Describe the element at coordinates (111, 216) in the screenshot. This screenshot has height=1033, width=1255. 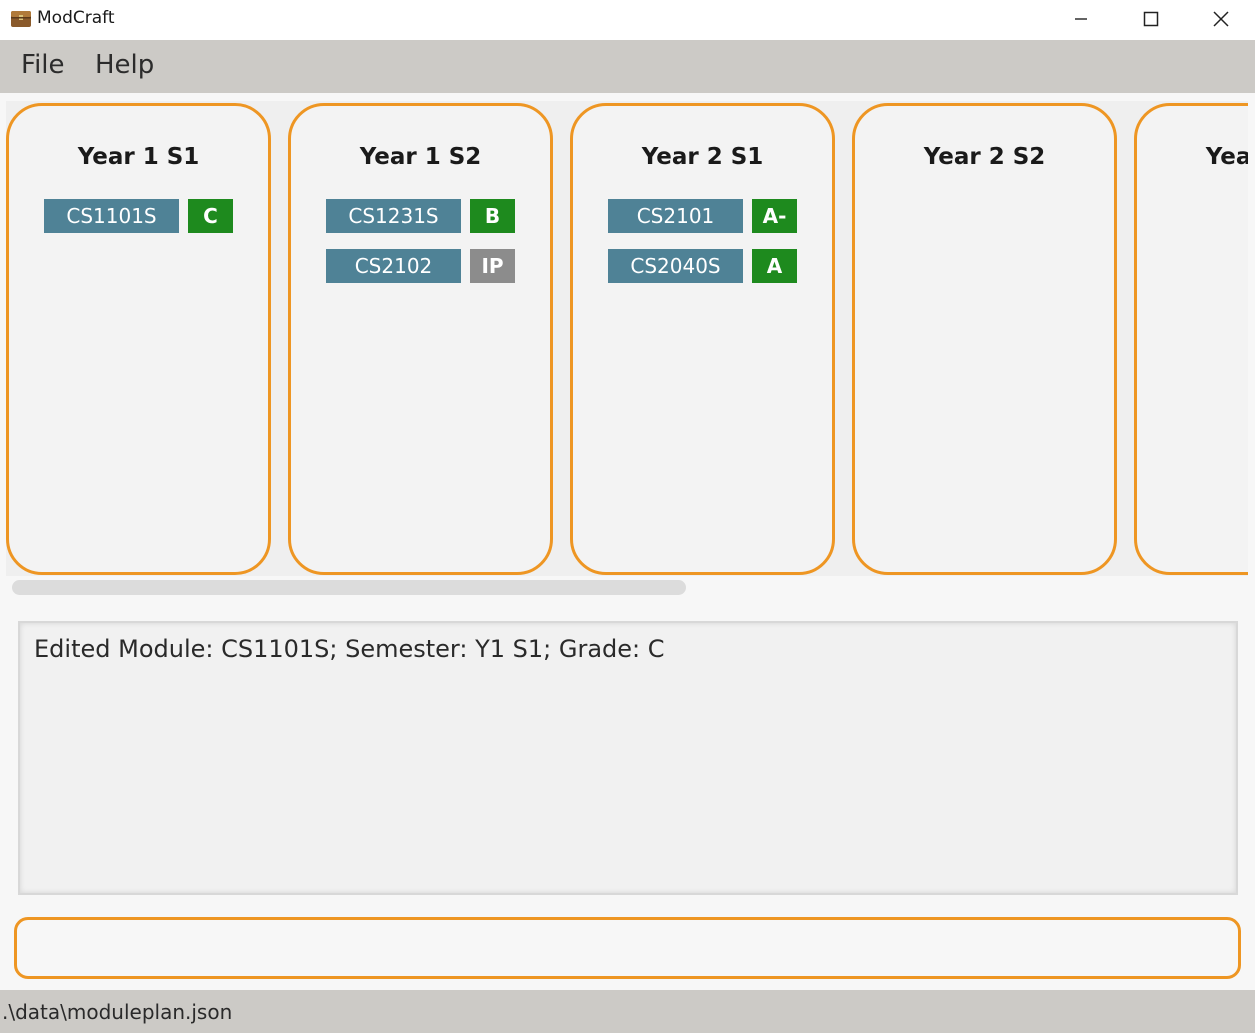
I see `module-code: CS1101S` at that location.